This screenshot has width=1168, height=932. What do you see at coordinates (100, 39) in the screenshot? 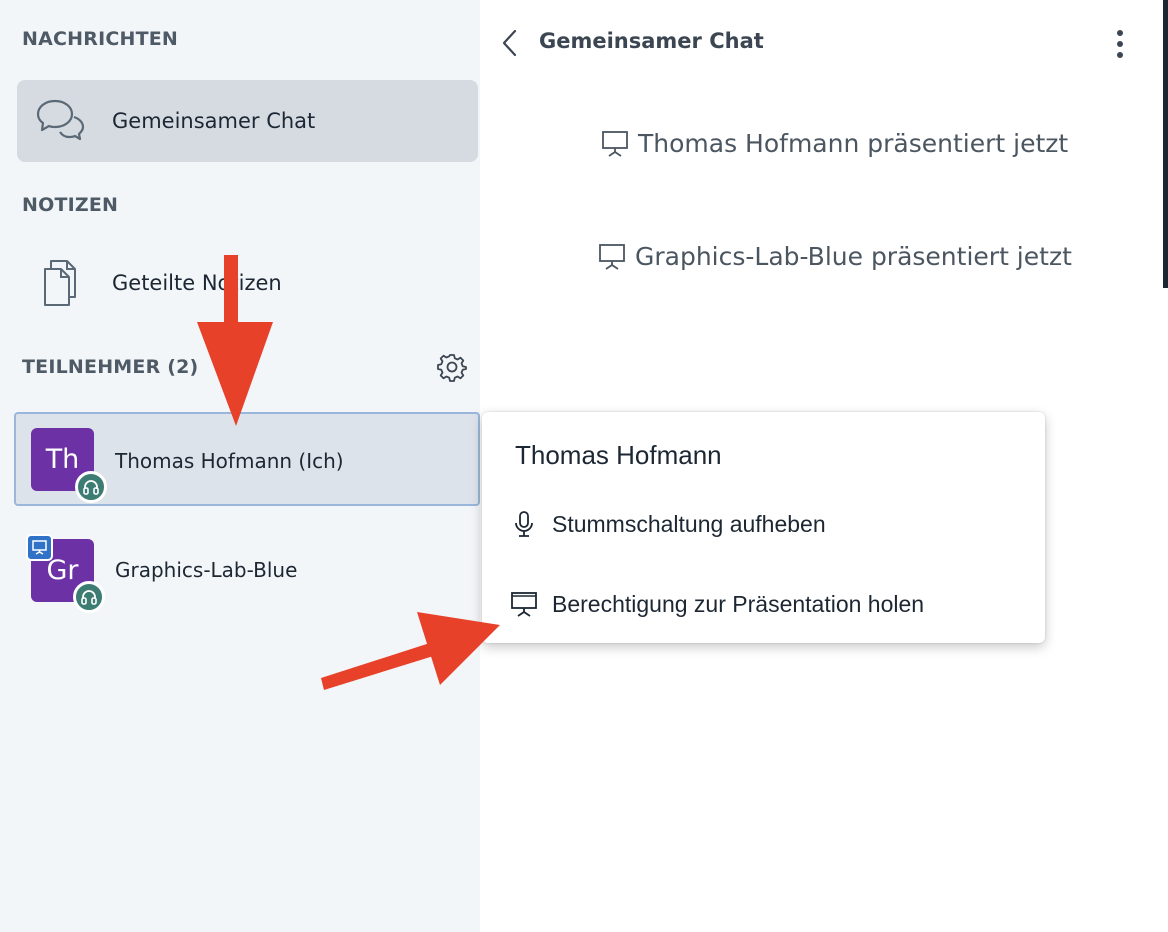
I see `messages-section-title: NACHRICHTEN` at bounding box center [100, 39].